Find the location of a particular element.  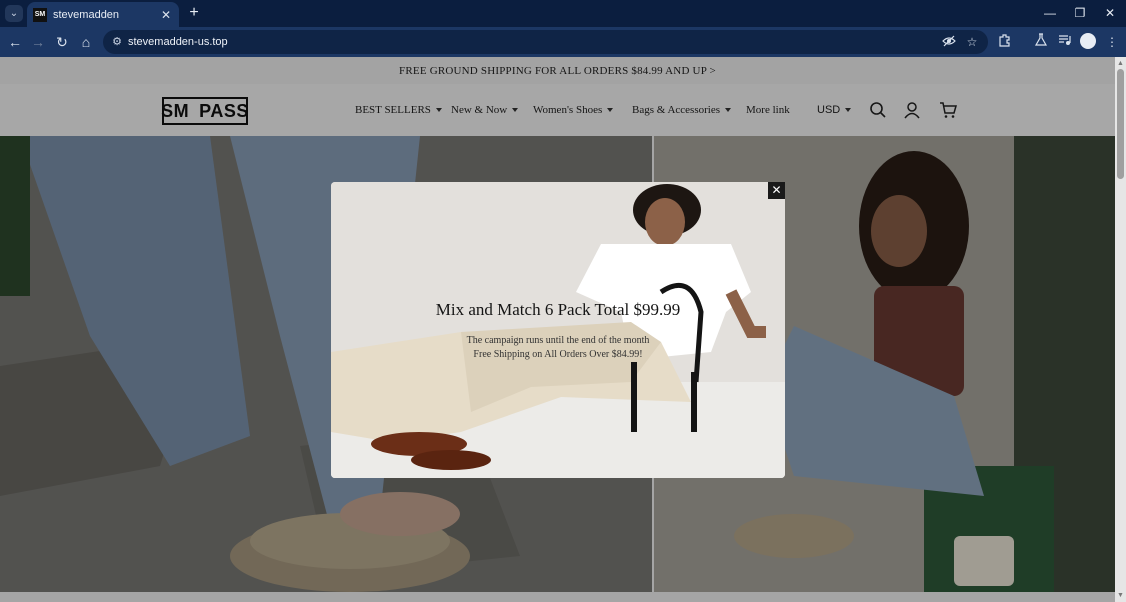

eye-off-icon is located at coordinates (949, 42).